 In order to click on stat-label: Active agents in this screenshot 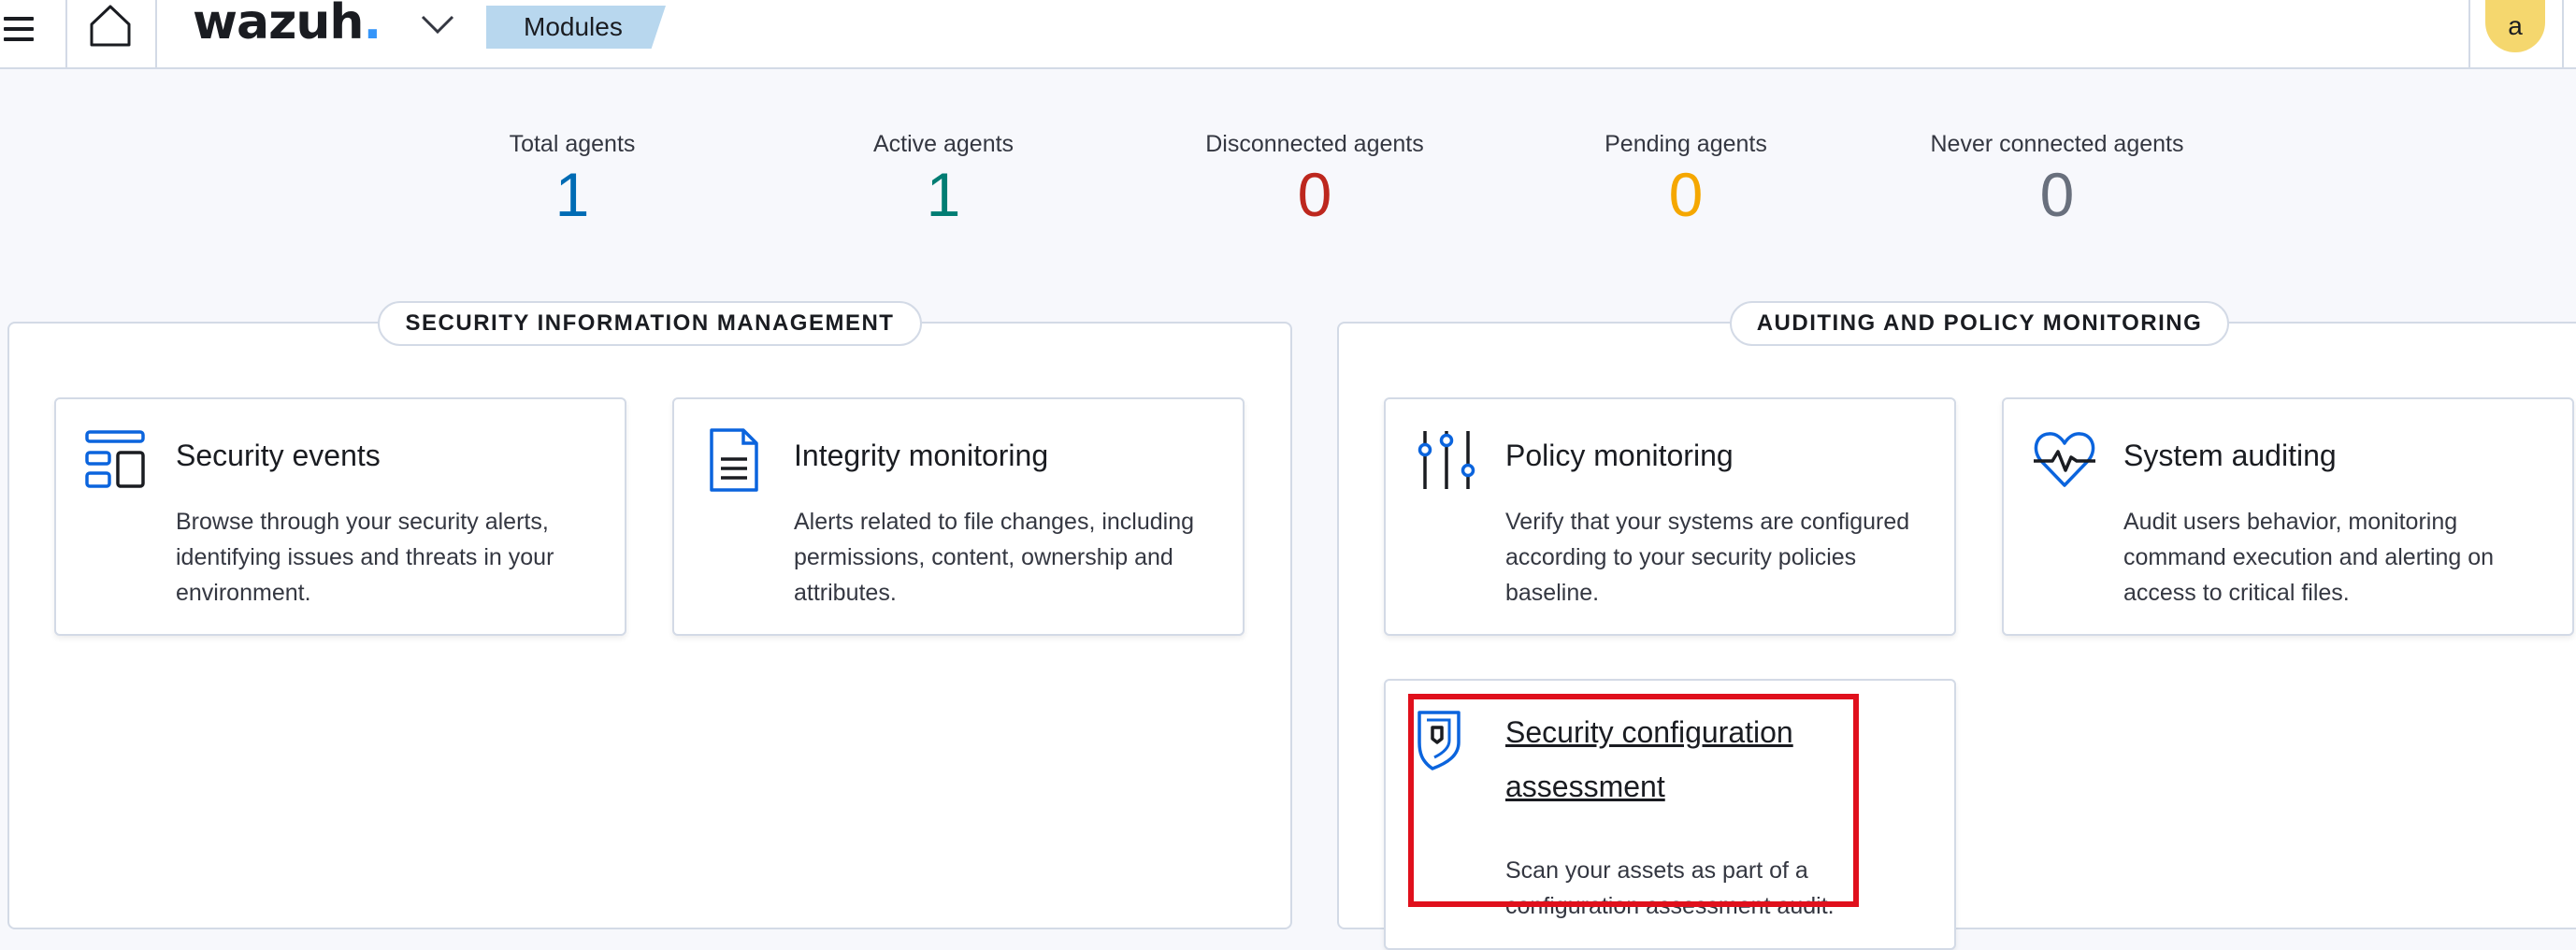, I will do `click(944, 144)`.